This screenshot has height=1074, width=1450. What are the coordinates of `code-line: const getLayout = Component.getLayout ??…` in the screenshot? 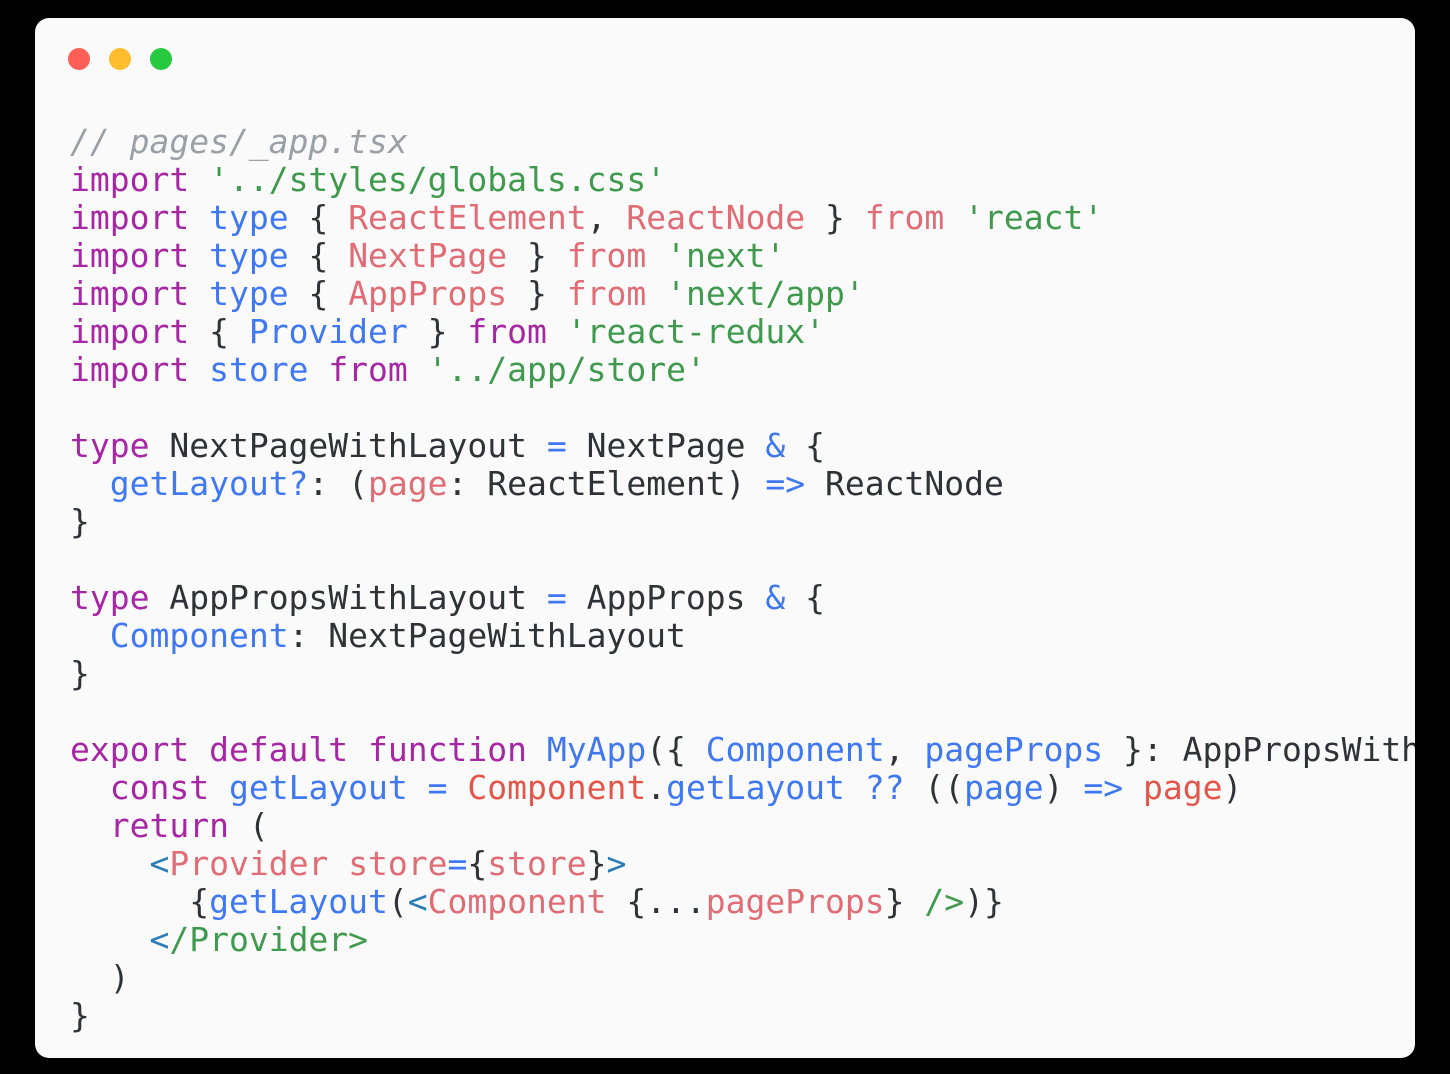 It's located at (738, 788).